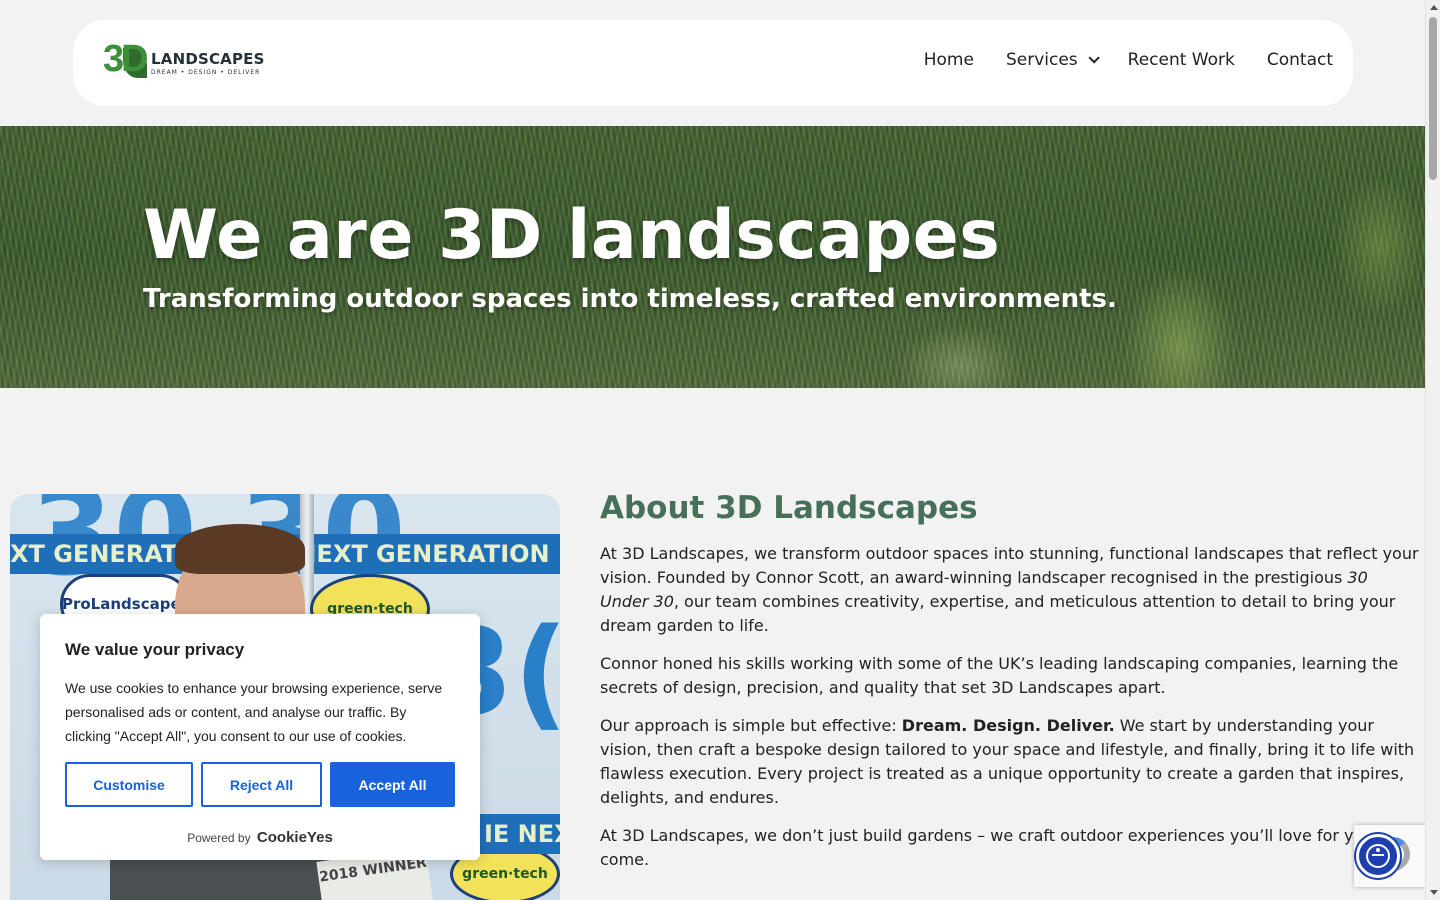  What do you see at coordinates (129, 784) in the screenshot?
I see `cookie-customise-button: Customise` at bounding box center [129, 784].